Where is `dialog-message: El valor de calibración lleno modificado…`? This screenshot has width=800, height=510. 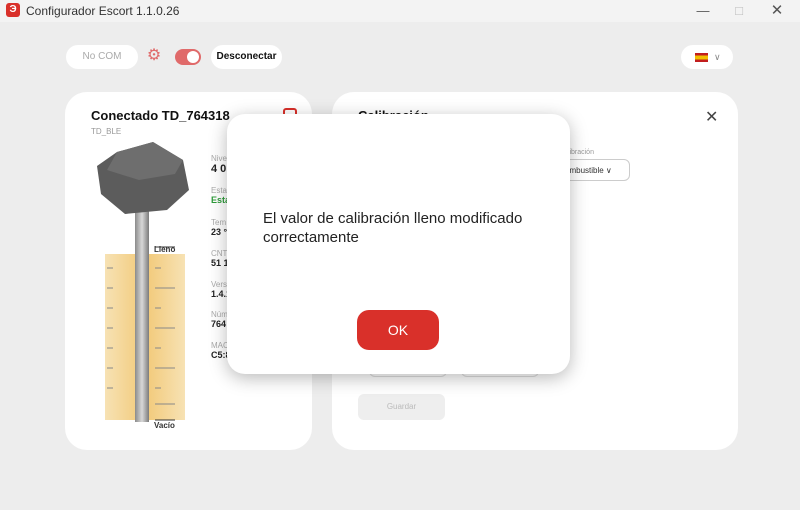
dialog-message: El valor de calibración lleno modificado… is located at coordinates (393, 228).